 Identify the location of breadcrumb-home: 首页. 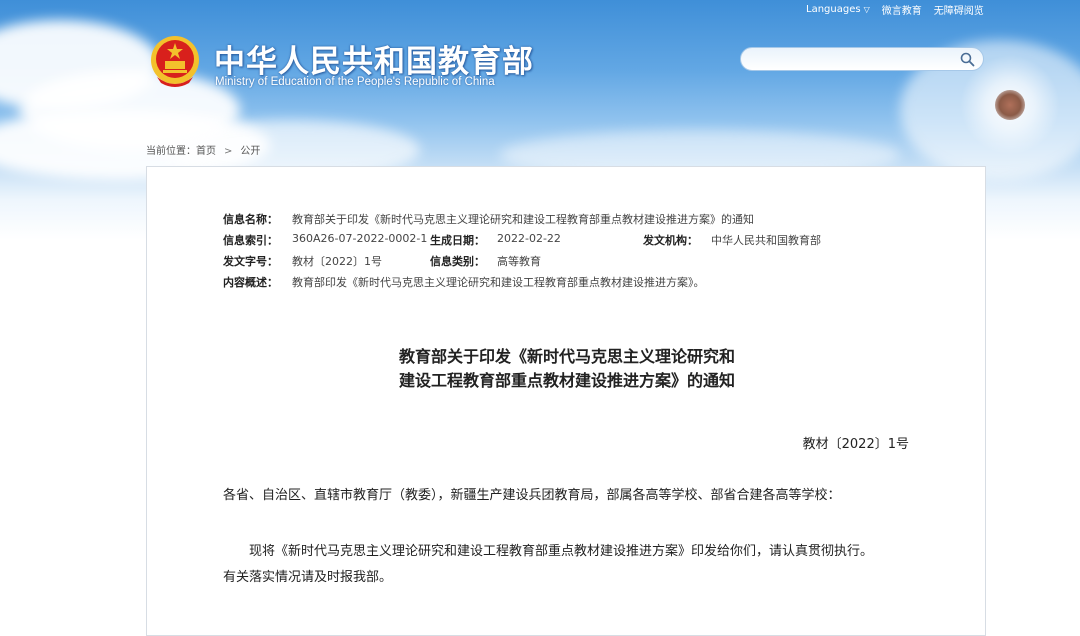
(206, 151).